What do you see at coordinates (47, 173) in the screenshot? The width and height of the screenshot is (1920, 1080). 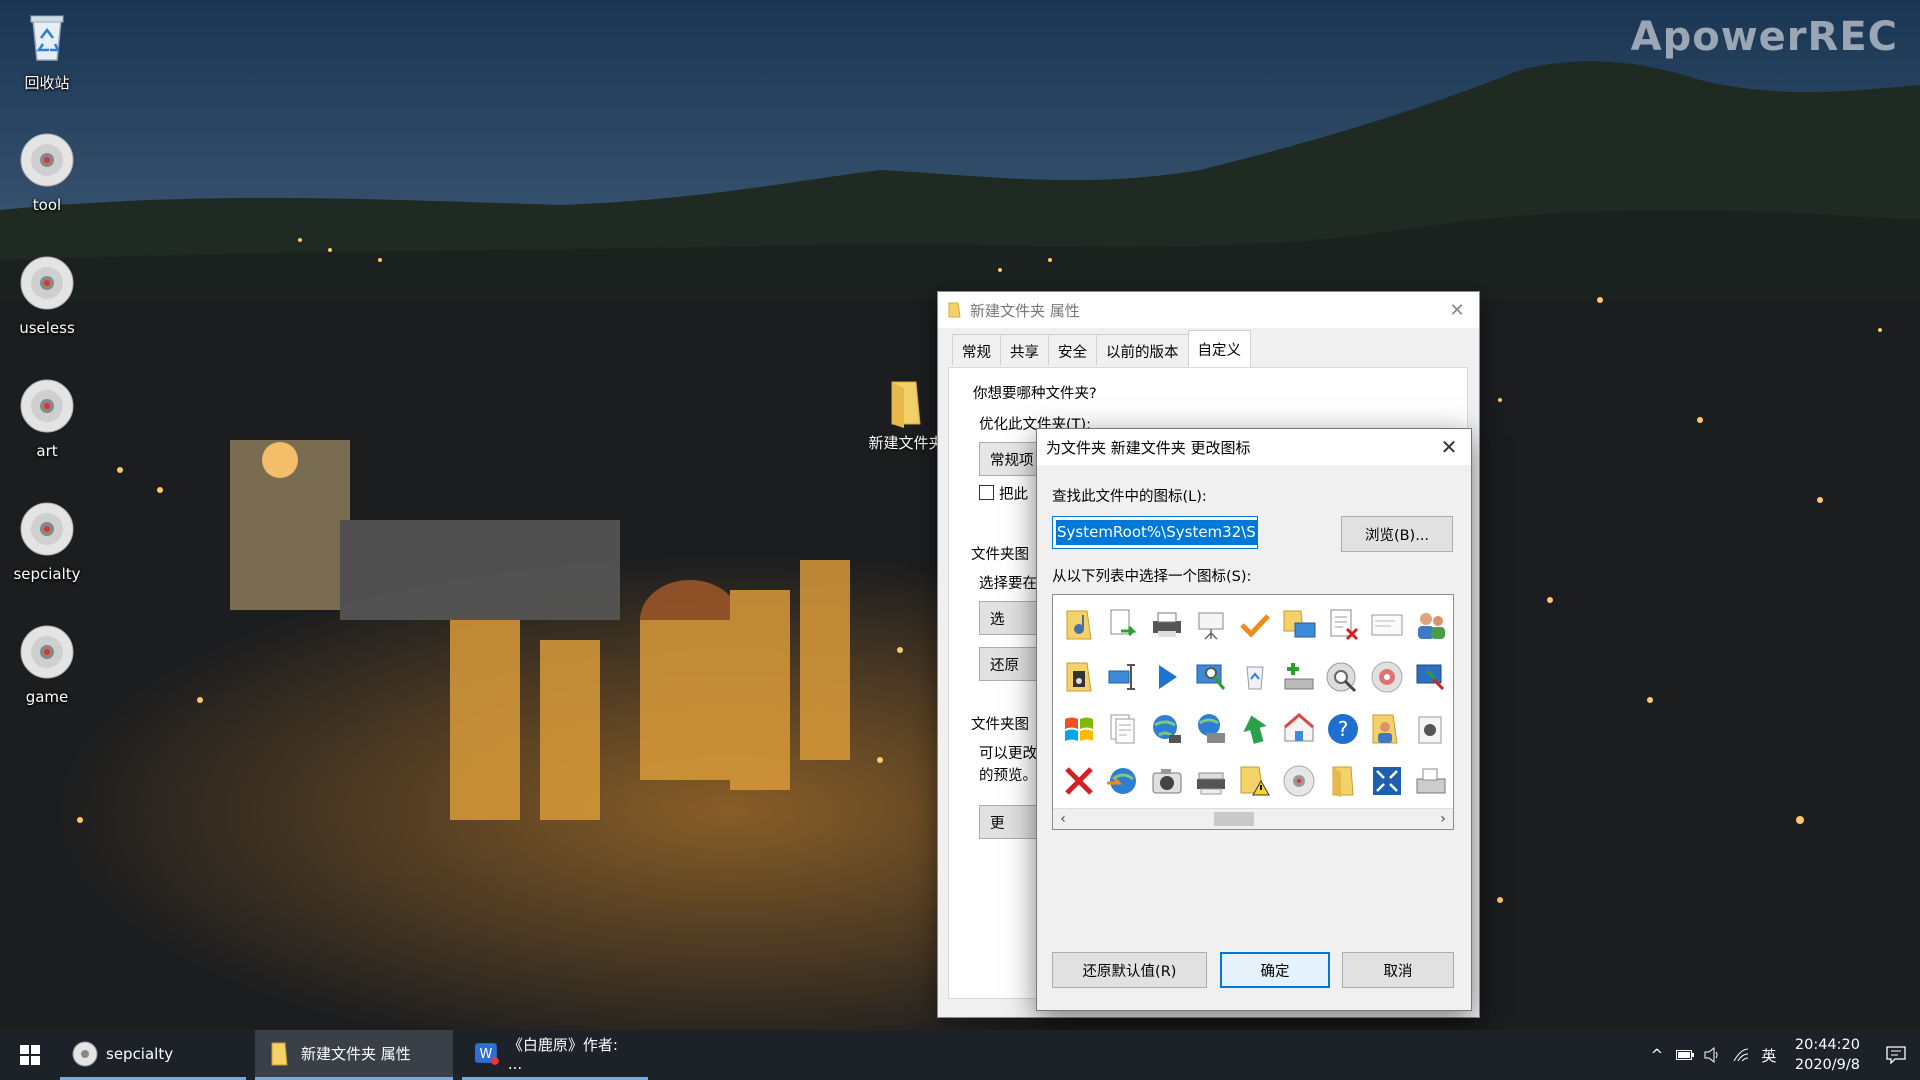 I see `desktop-icon-tool: tool` at bounding box center [47, 173].